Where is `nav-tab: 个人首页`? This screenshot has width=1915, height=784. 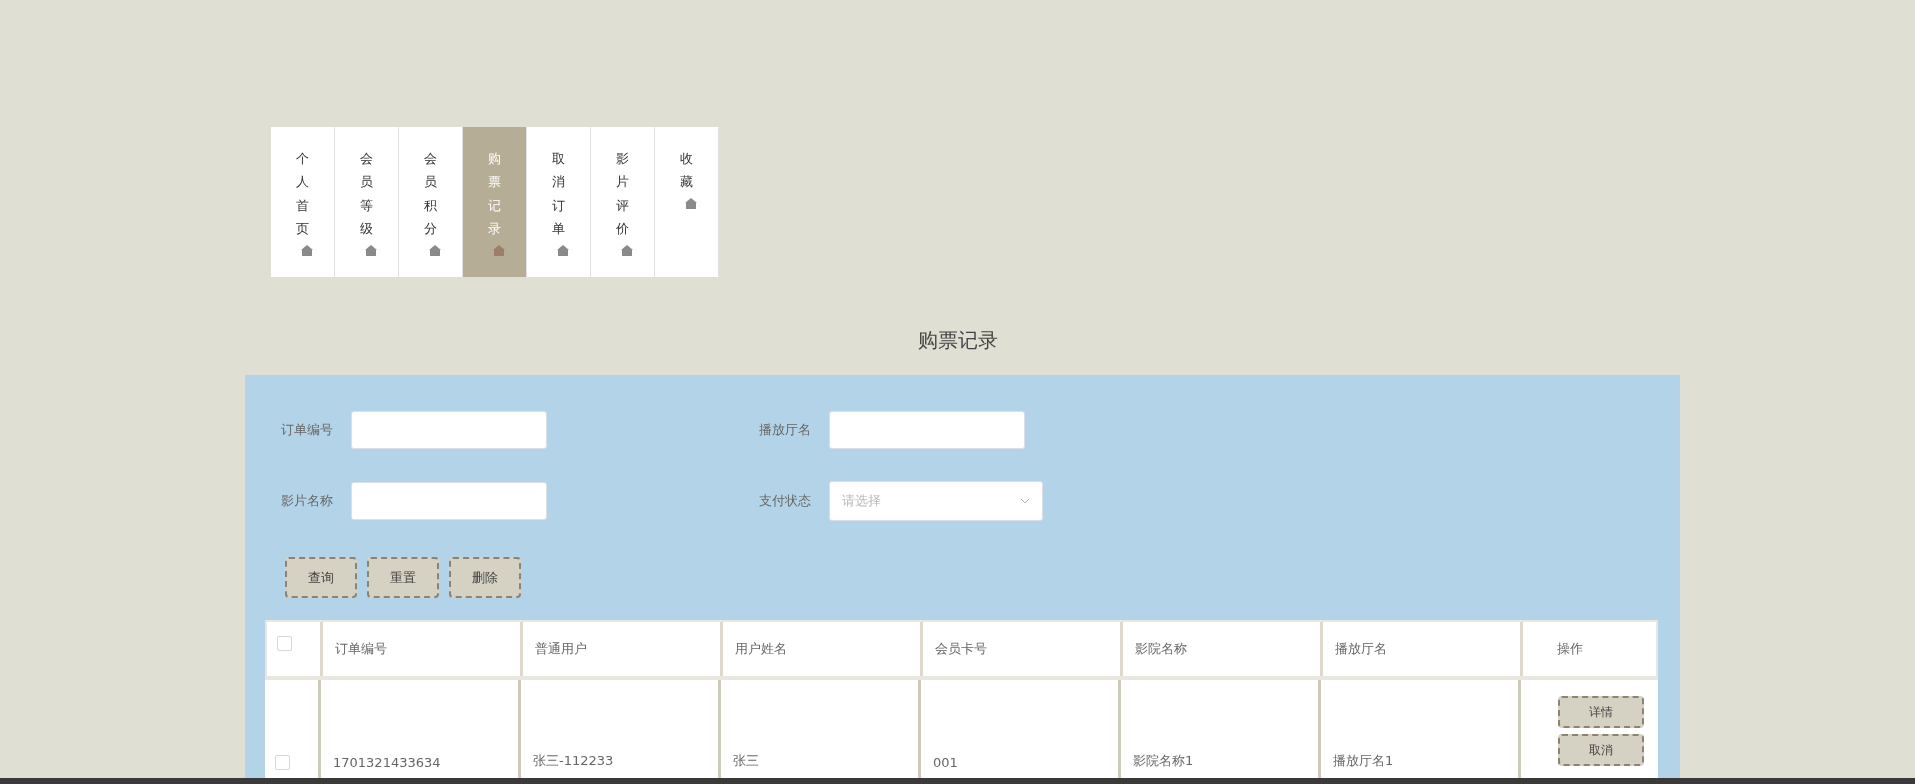 nav-tab: 个人首页 is located at coordinates (303, 202).